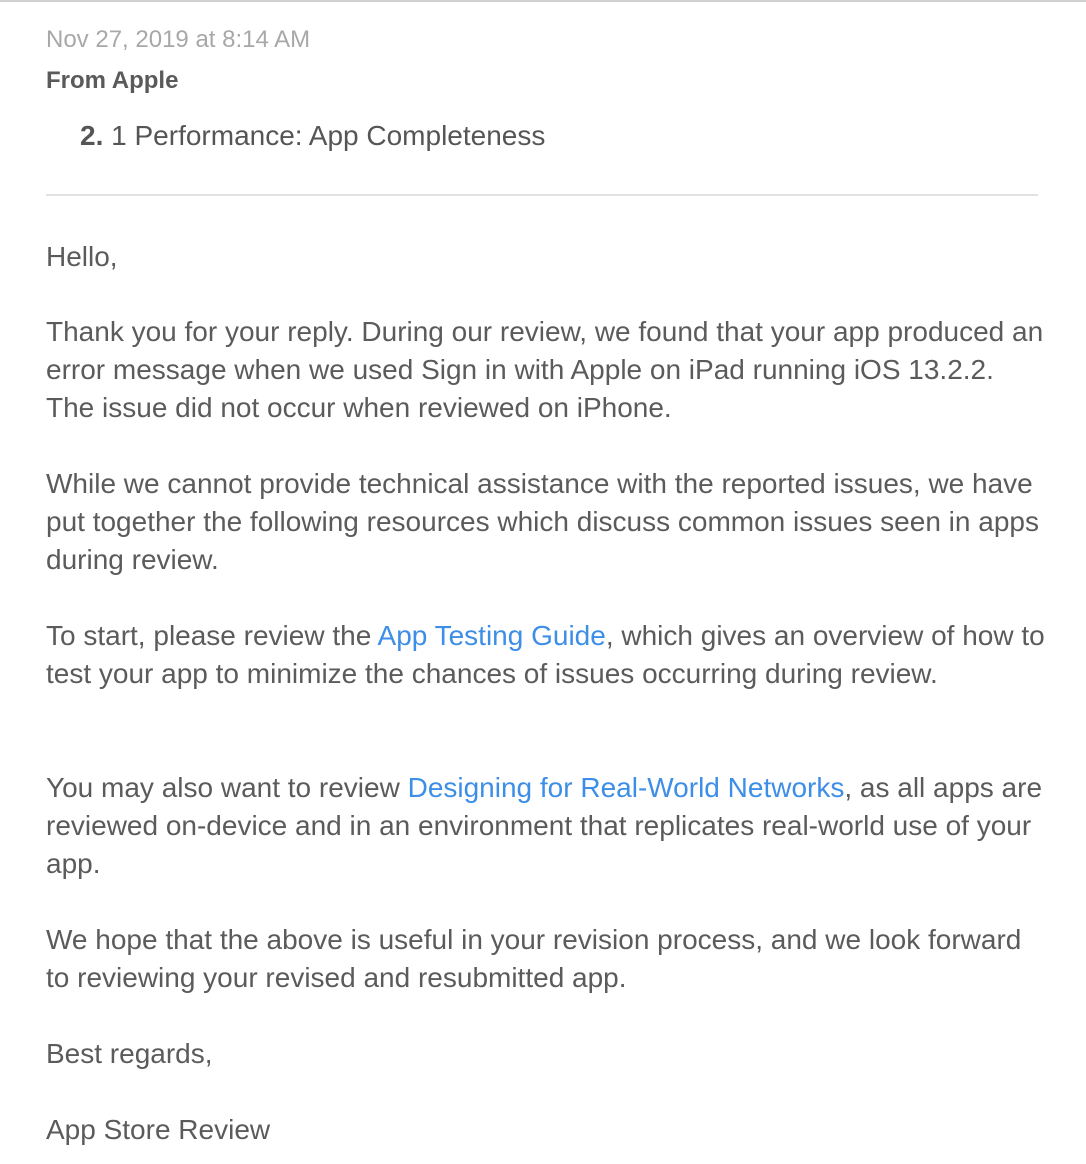  Describe the element at coordinates (492, 635) in the screenshot. I see `app-testing-guide-link: App Testing Guide` at that location.